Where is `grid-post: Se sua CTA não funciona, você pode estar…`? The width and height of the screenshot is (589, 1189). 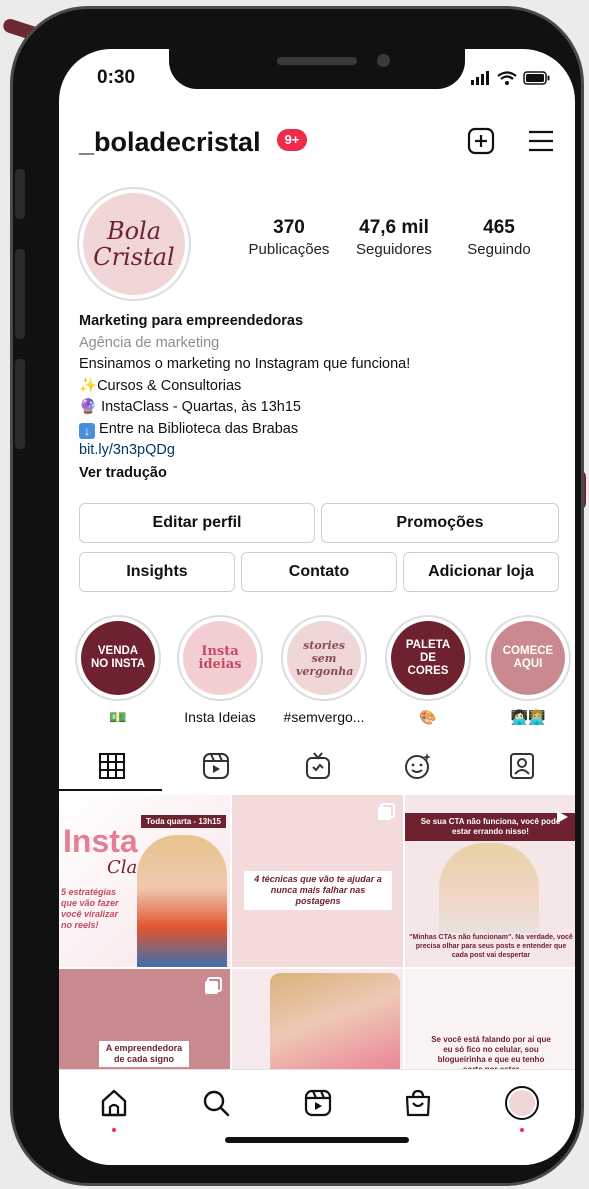 grid-post: Se sua CTA não funciona, você pode estar… is located at coordinates (490, 881).